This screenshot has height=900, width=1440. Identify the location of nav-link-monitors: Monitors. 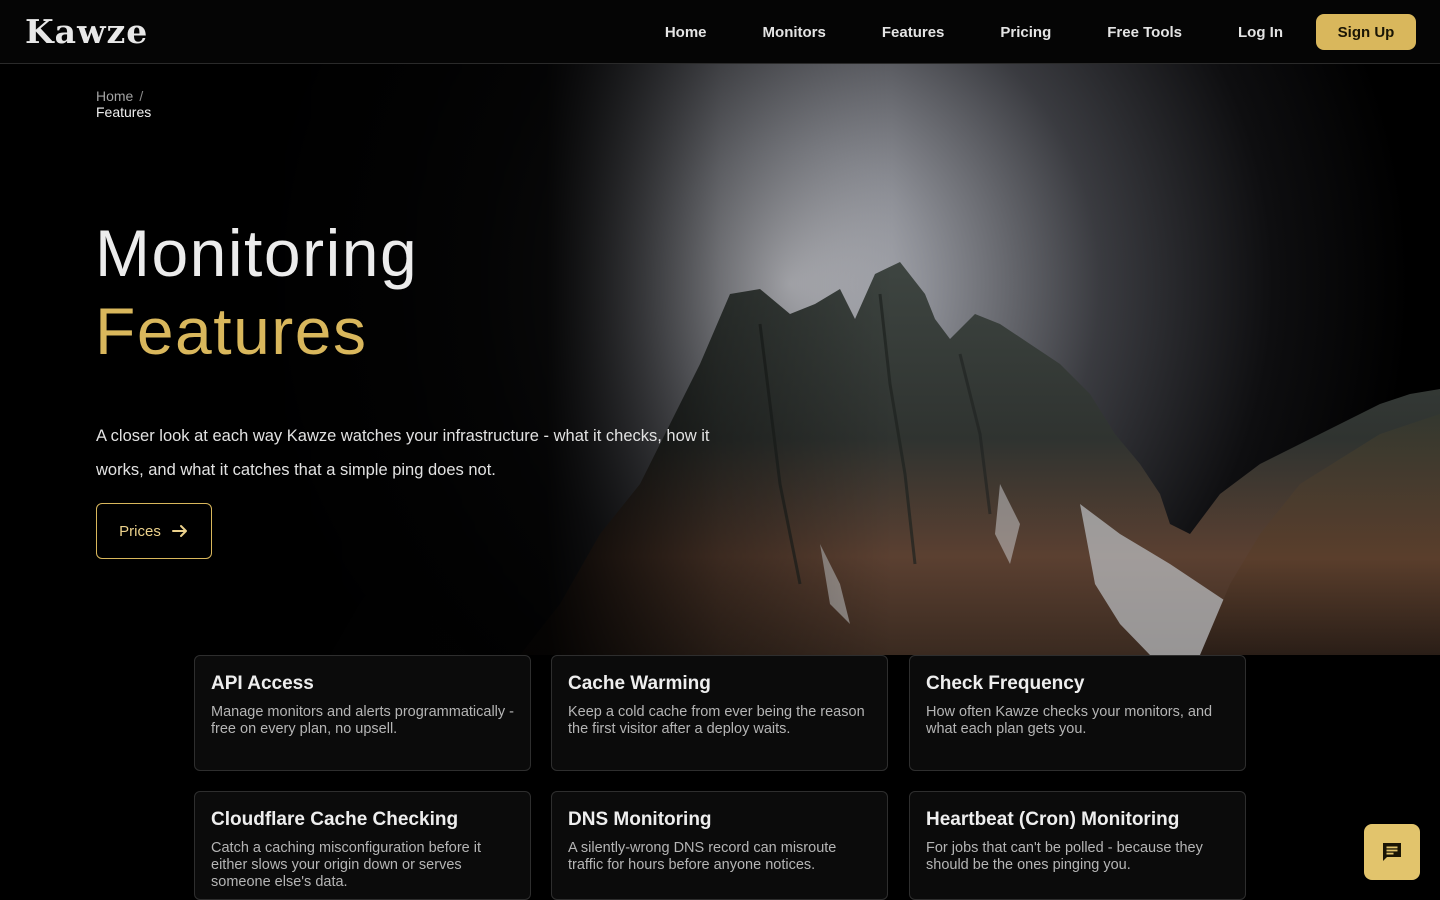
(794, 32).